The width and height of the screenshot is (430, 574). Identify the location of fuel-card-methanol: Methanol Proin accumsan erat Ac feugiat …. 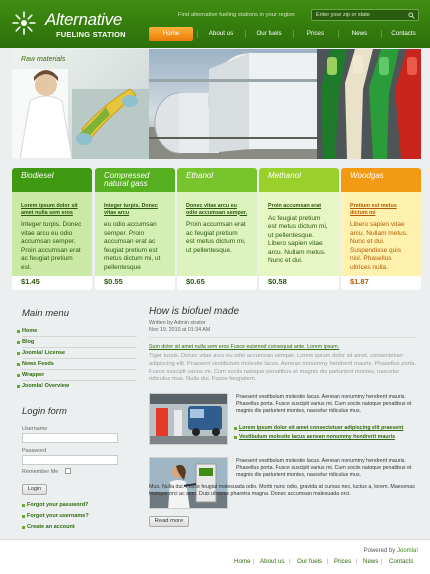
(299, 229).